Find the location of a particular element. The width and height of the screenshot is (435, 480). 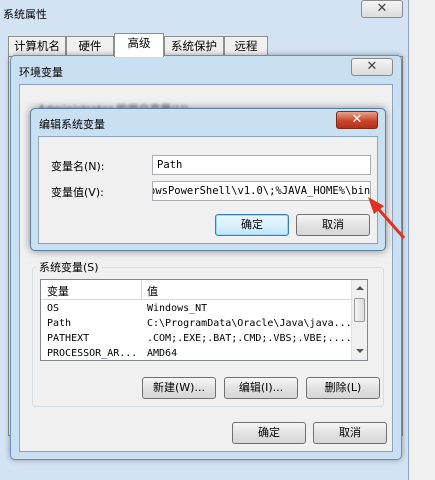

annotation-arrow-icon is located at coordinates (387, 218).